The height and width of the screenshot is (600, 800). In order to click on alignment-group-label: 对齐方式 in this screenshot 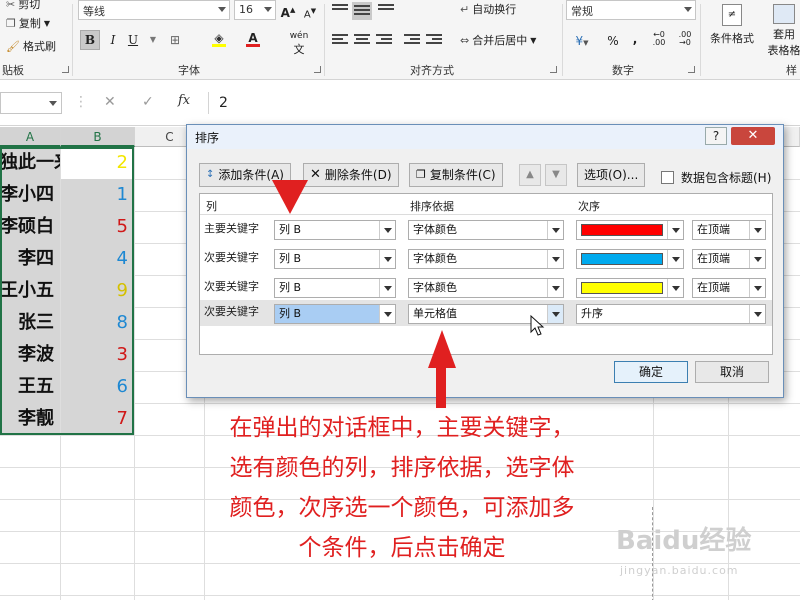, I will do `click(432, 70)`.